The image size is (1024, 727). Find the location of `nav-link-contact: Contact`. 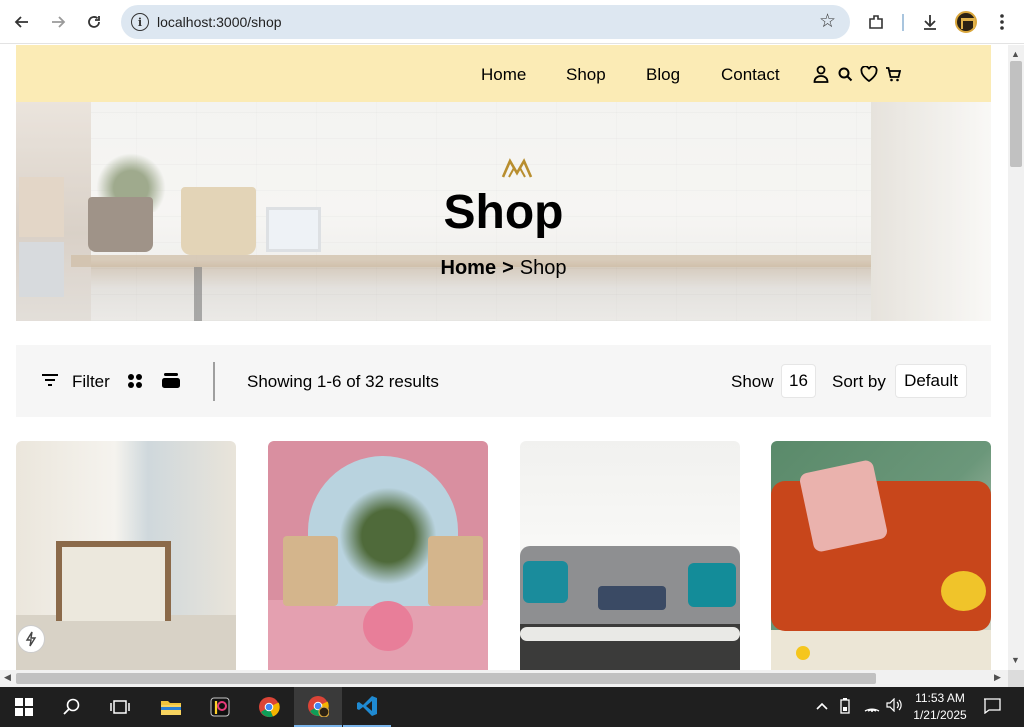

nav-link-contact: Contact is located at coordinates (750, 75).